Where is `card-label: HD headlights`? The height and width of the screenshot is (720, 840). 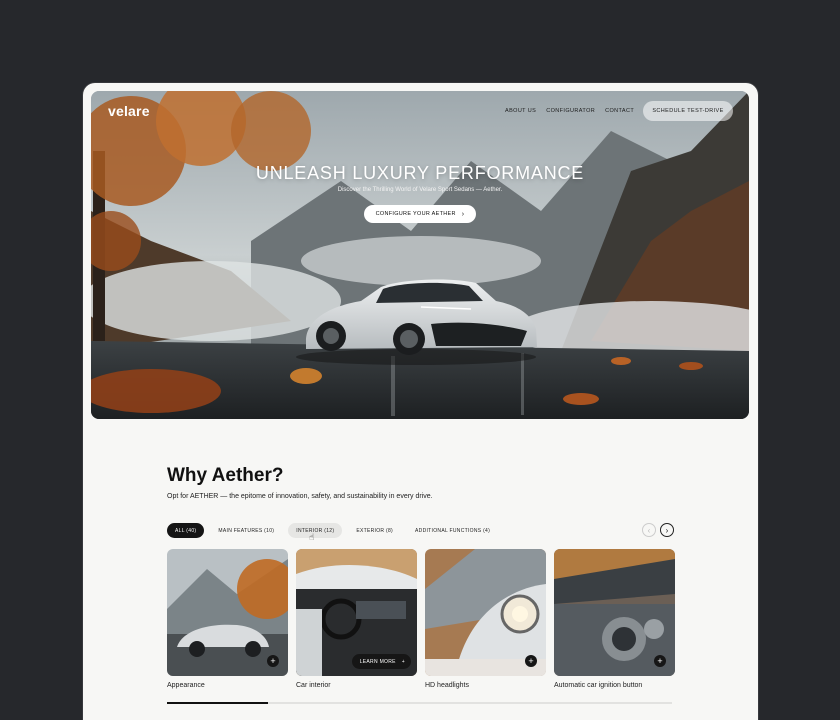
card-label: HD headlights is located at coordinates (447, 685).